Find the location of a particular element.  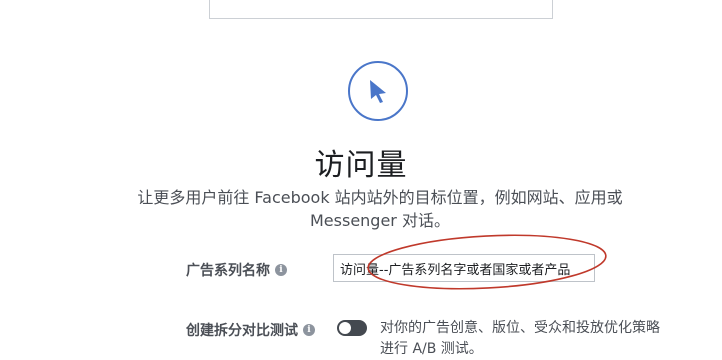

cursor-arrow-icon is located at coordinates (378, 91).